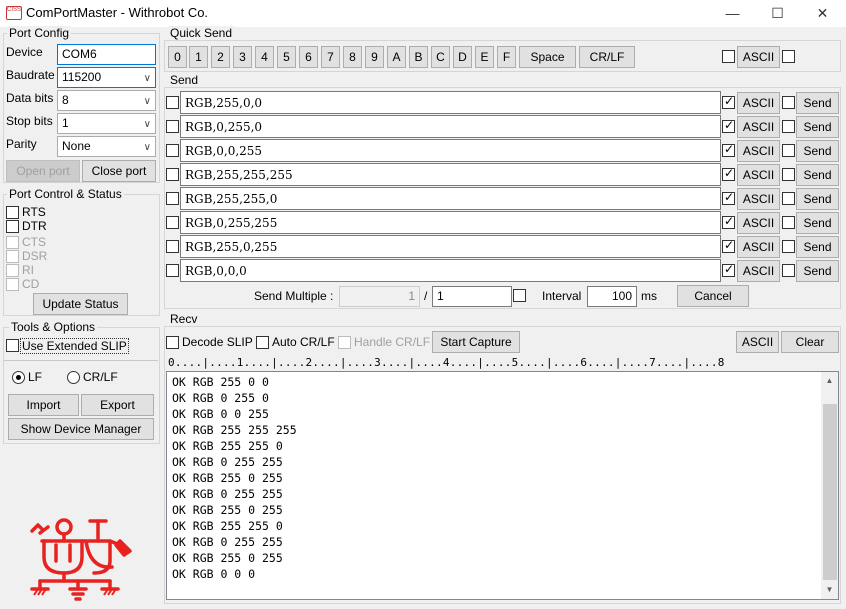 The height and width of the screenshot is (609, 846). I want to click on quick-key-7: 7, so click(330, 57).